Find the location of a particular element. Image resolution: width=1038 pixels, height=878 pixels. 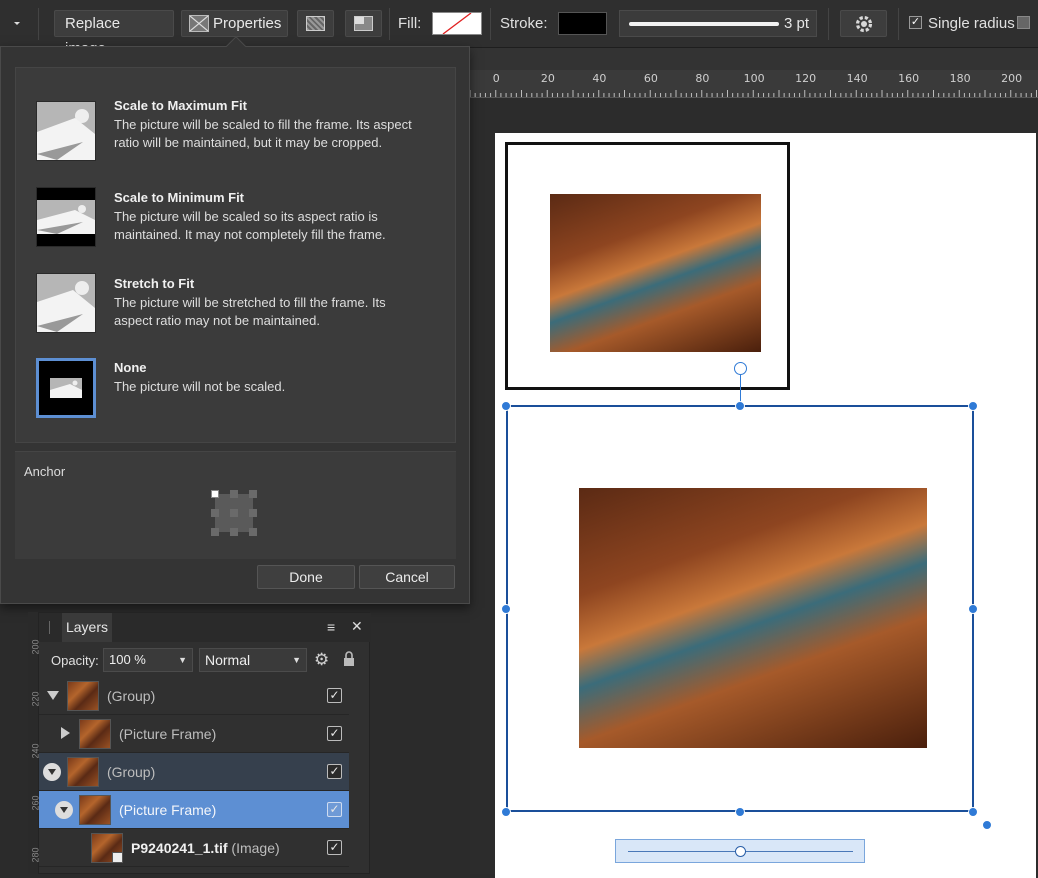

replace-image-button: Replace image is located at coordinates (114, 33).